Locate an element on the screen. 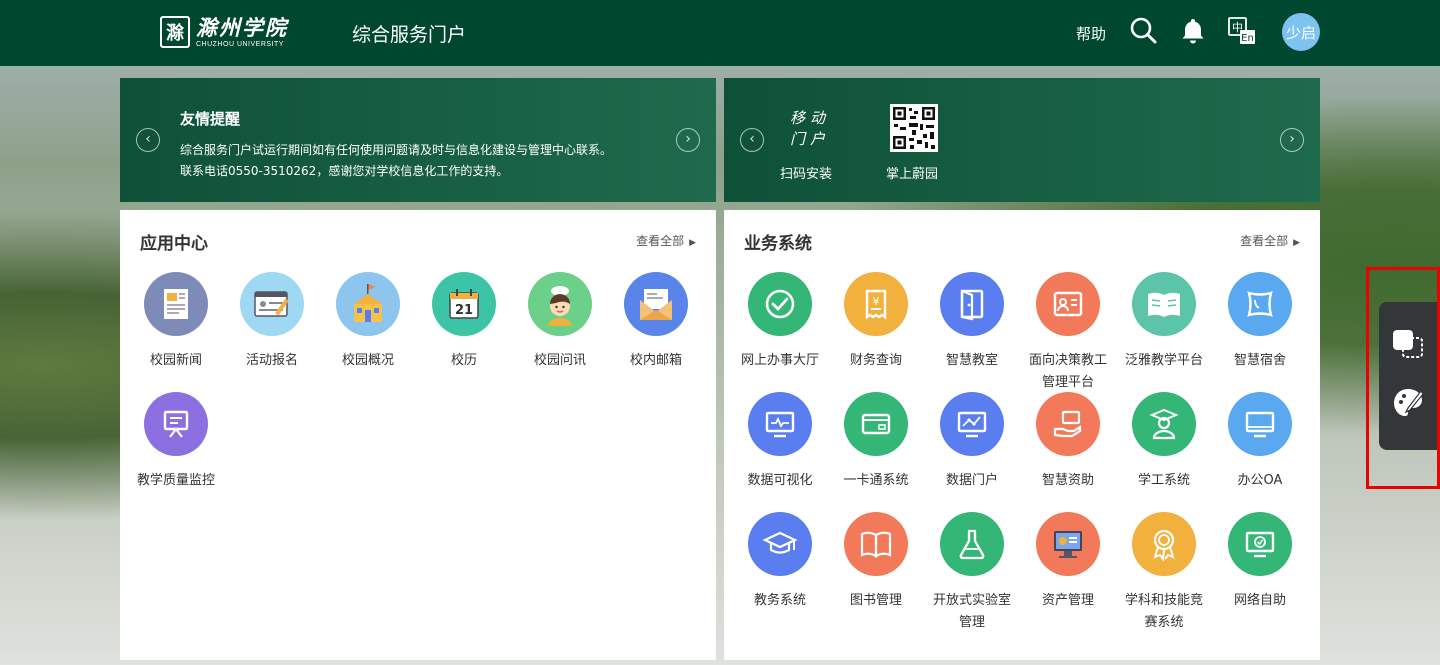 This screenshot has height=665, width=1440. calendar-icon: 21 is located at coordinates (464, 304).